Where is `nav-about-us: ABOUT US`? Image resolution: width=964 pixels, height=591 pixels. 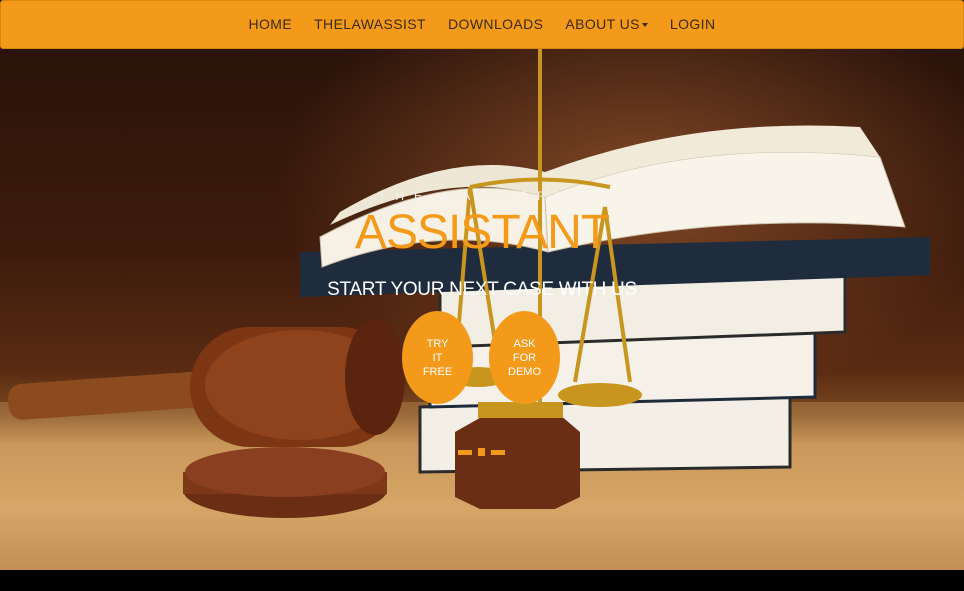
nav-about-us: ABOUT US is located at coordinates (606, 24).